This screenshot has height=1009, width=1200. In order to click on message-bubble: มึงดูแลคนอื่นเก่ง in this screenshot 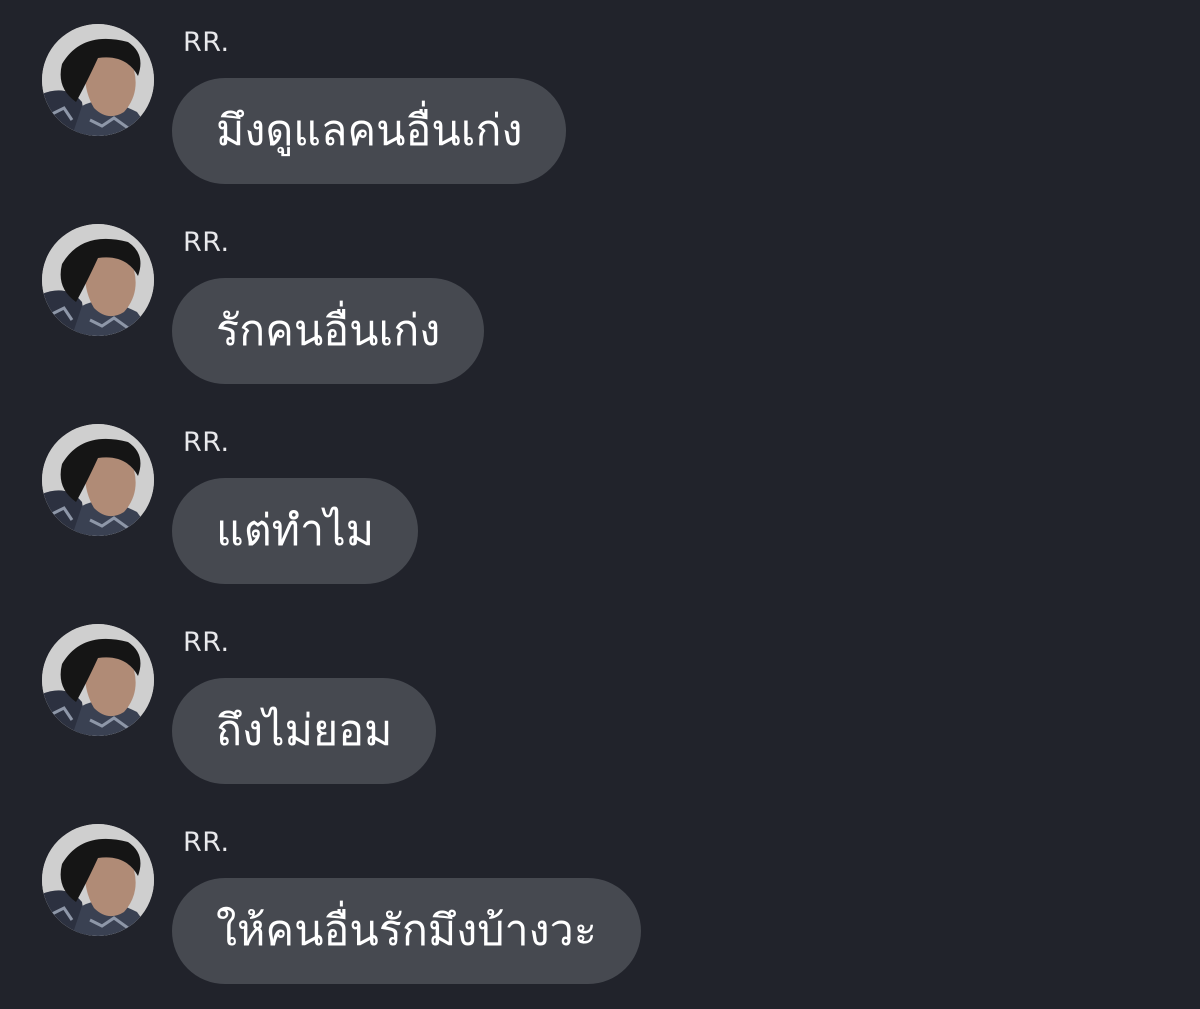, I will do `click(369, 131)`.